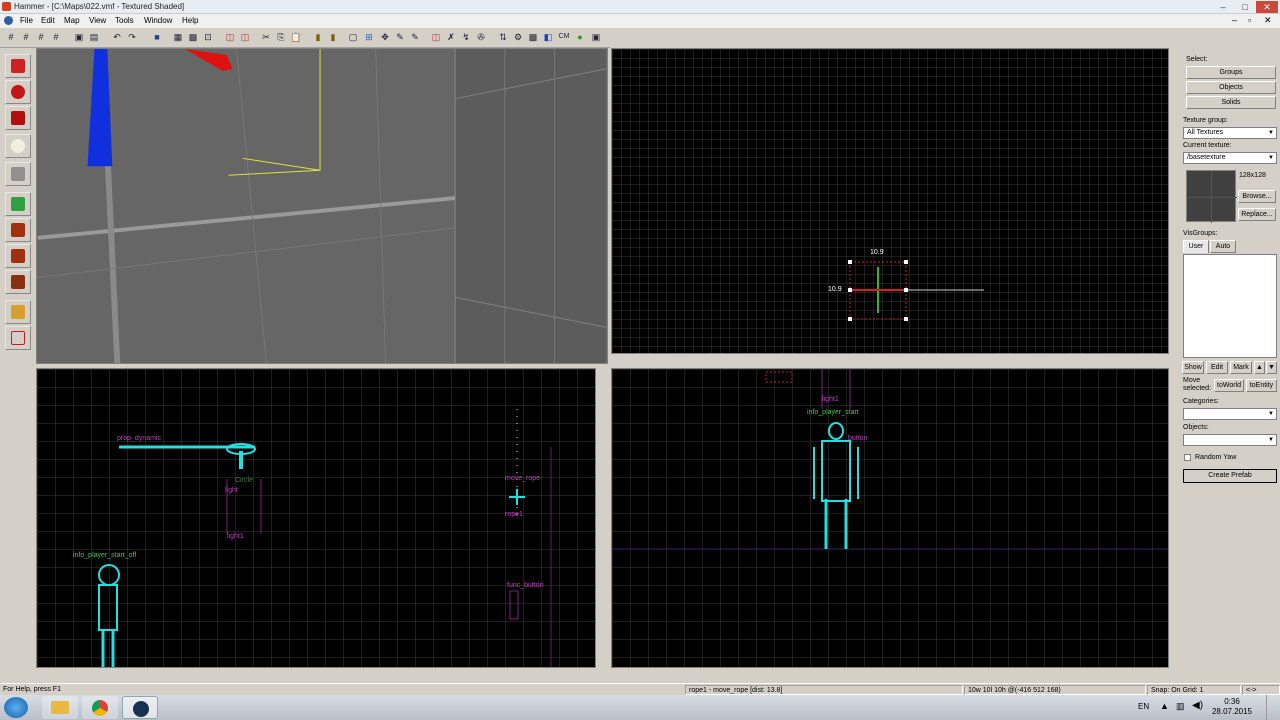 The width and height of the screenshot is (1280, 720). What do you see at coordinates (514, 514) in the screenshot?
I see `entity-label-rope1: rope1` at bounding box center [514, 514].